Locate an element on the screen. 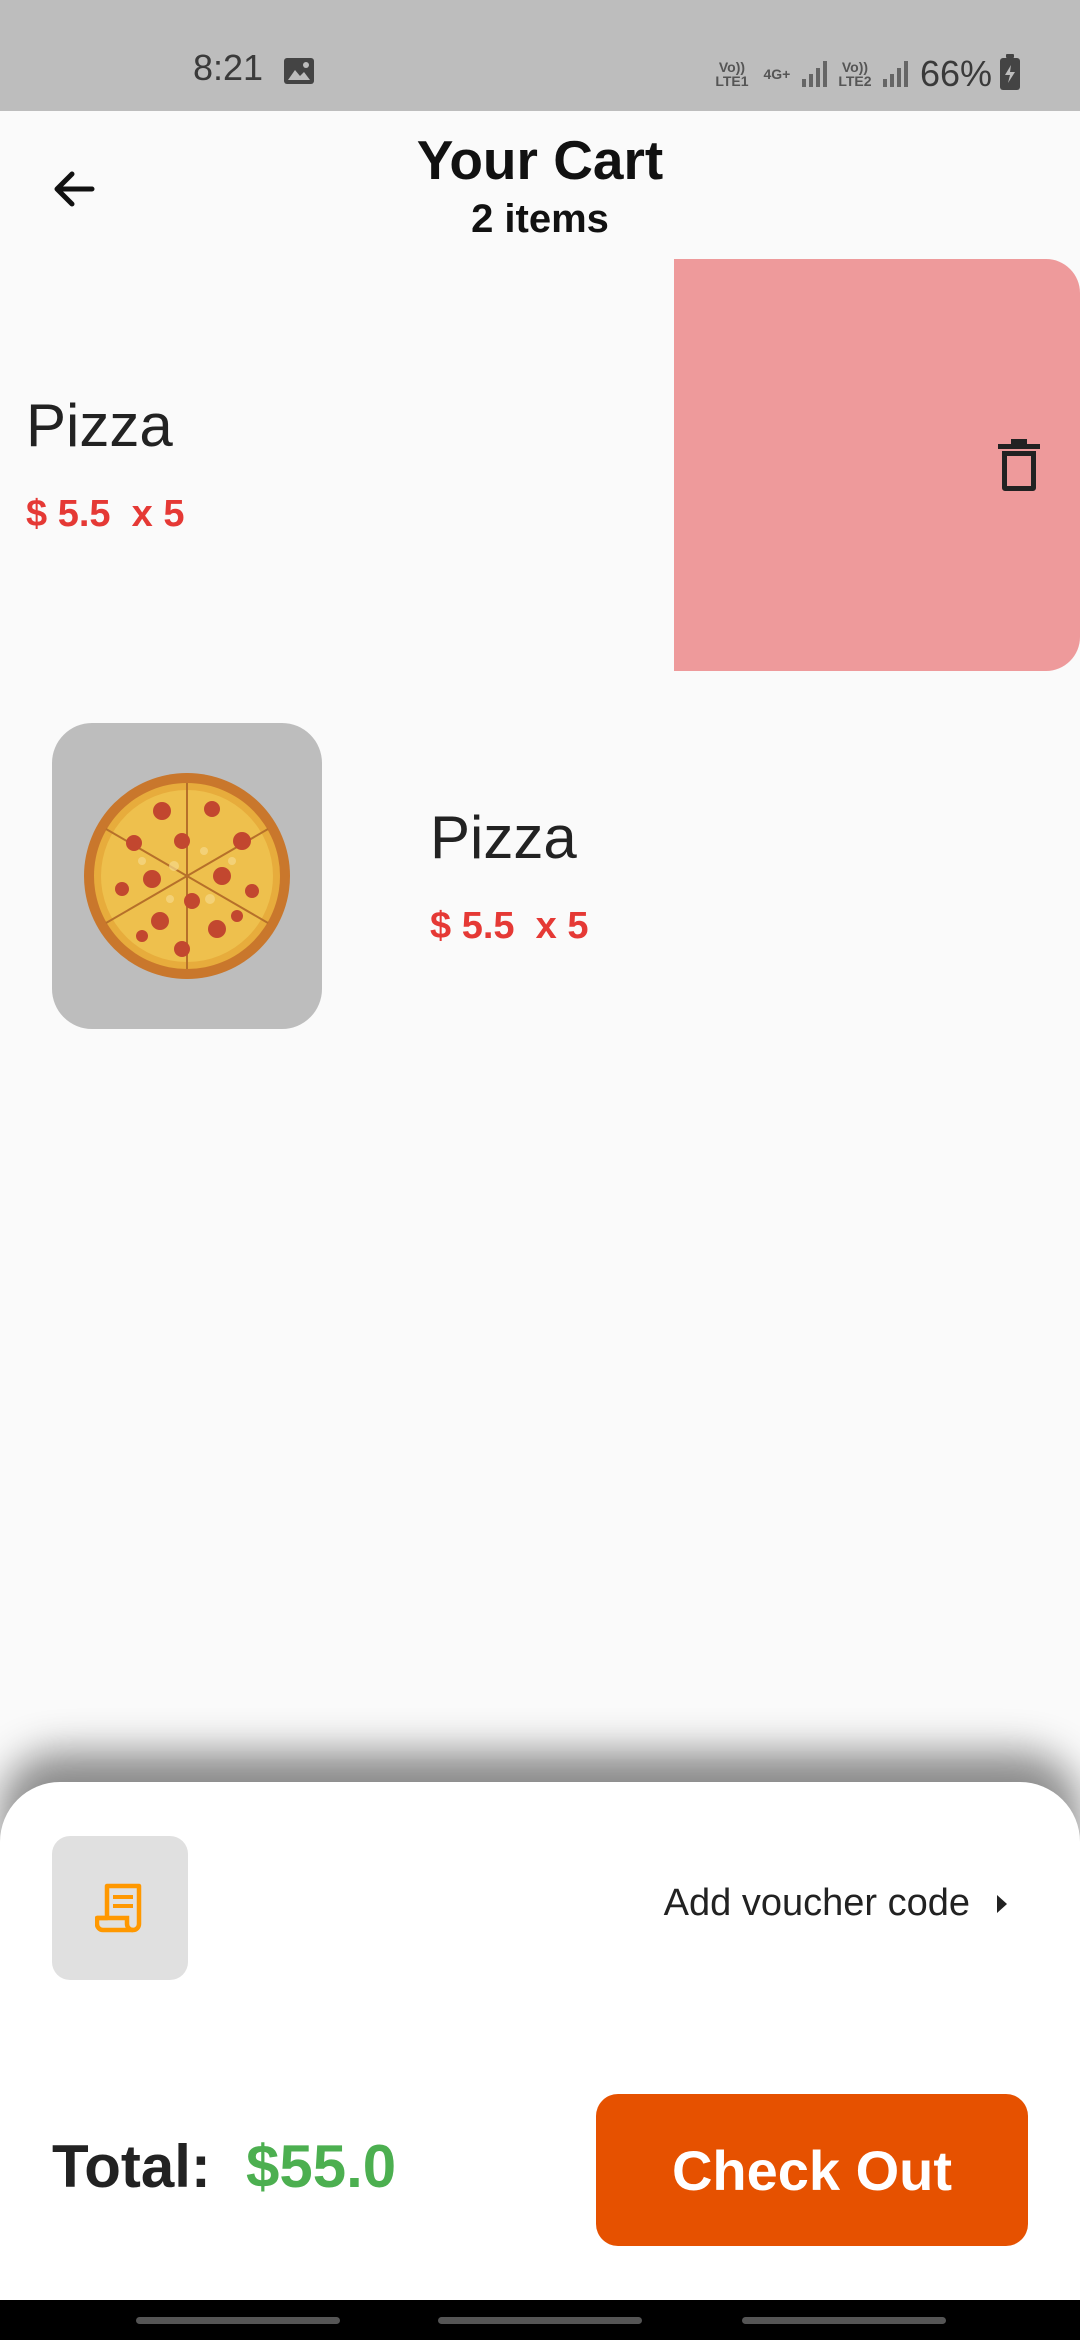  gallery-icon is located at coordinates (299, 71).